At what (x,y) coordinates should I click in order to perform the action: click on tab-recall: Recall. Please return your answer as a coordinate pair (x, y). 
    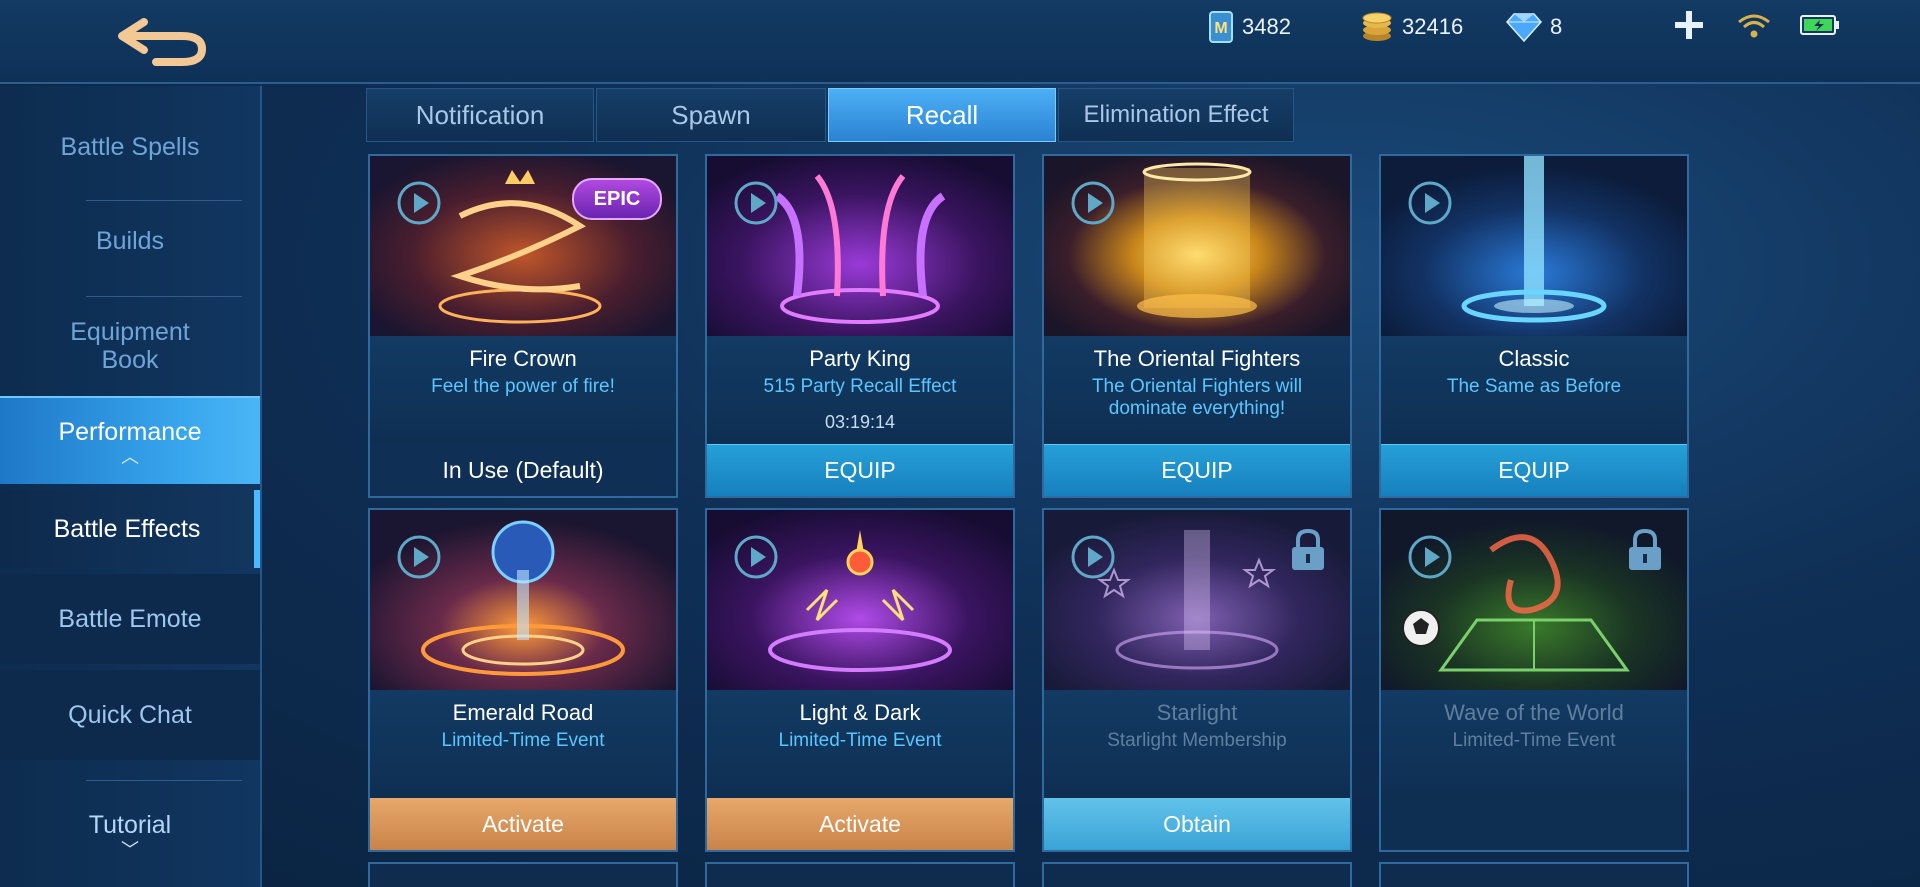
    Looking at the image, I should click on (942, 115).